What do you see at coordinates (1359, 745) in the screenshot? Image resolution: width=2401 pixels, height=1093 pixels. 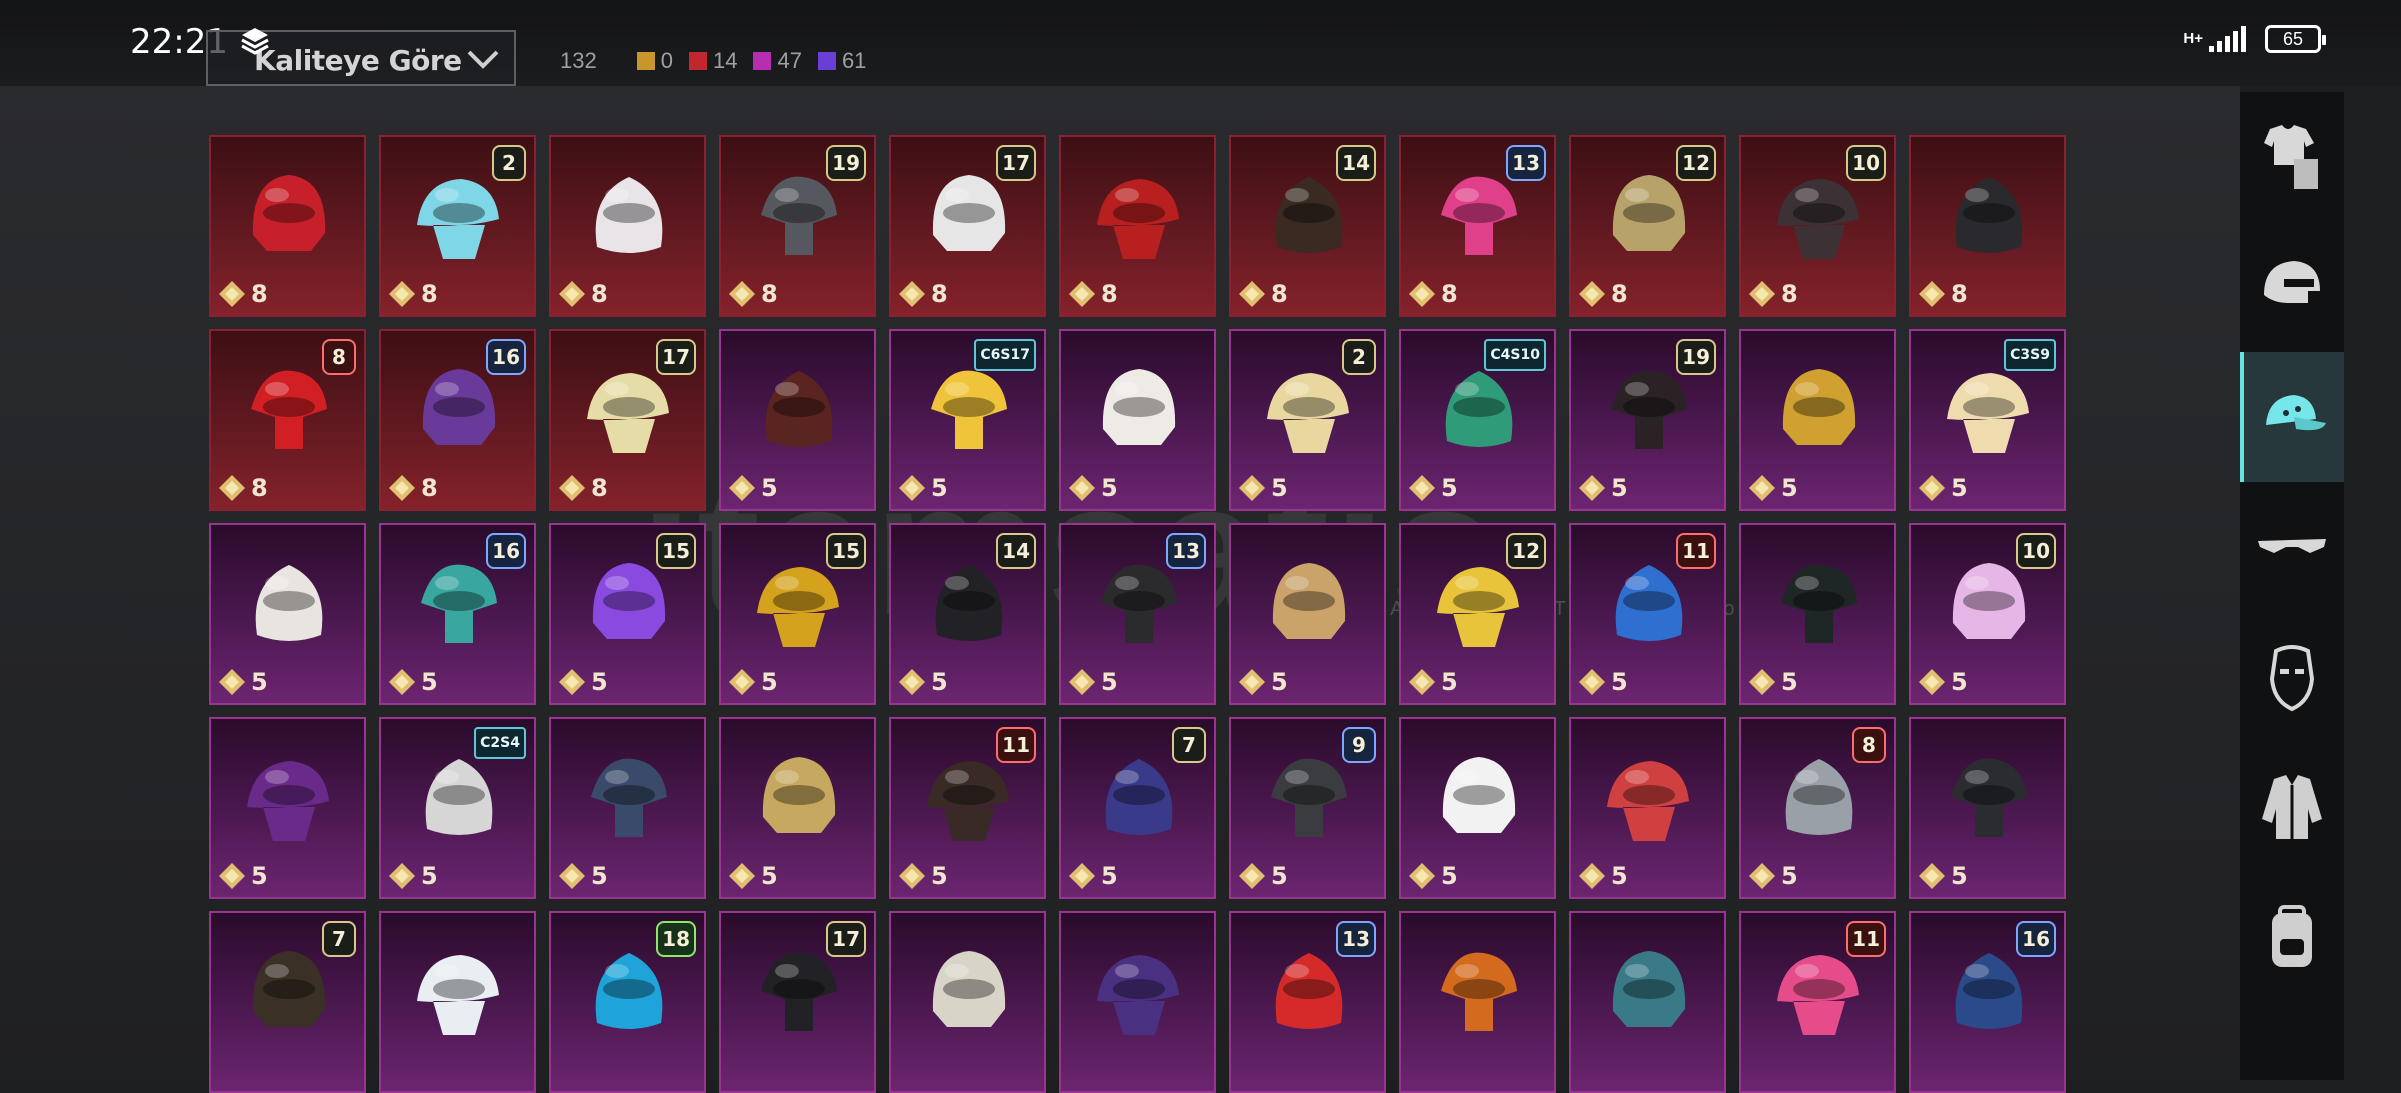 I see `item-level-badge: 9` at bounding box center [1359, 745].